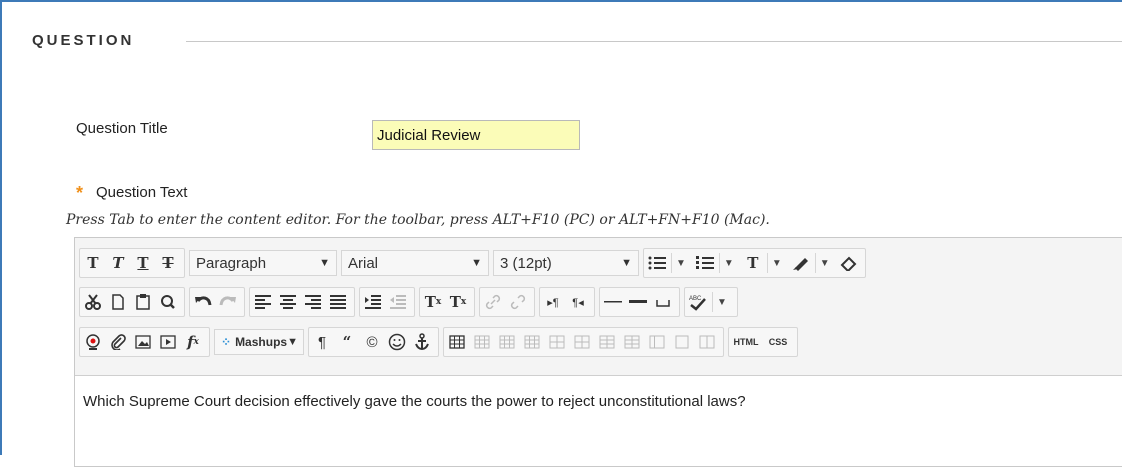  I want to click on table-insert-column-icon, so click(607, 342).